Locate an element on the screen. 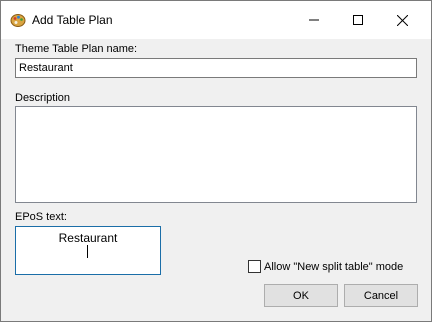 The height and width of the screenshot is (322, 432). name-input: Restaurant is located at coordinates (216, 68).